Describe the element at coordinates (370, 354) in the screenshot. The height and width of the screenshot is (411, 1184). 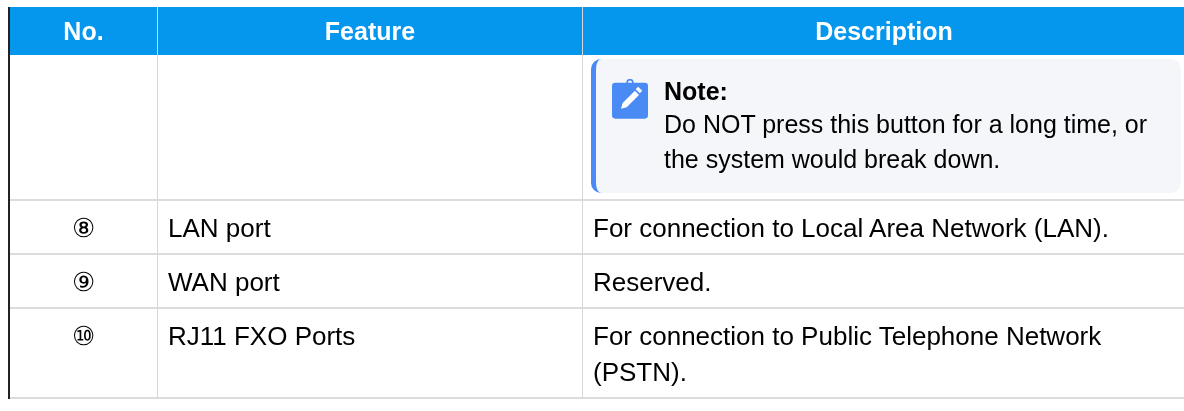
I see `table-cell: RJ11 FXO Ports` at that location.